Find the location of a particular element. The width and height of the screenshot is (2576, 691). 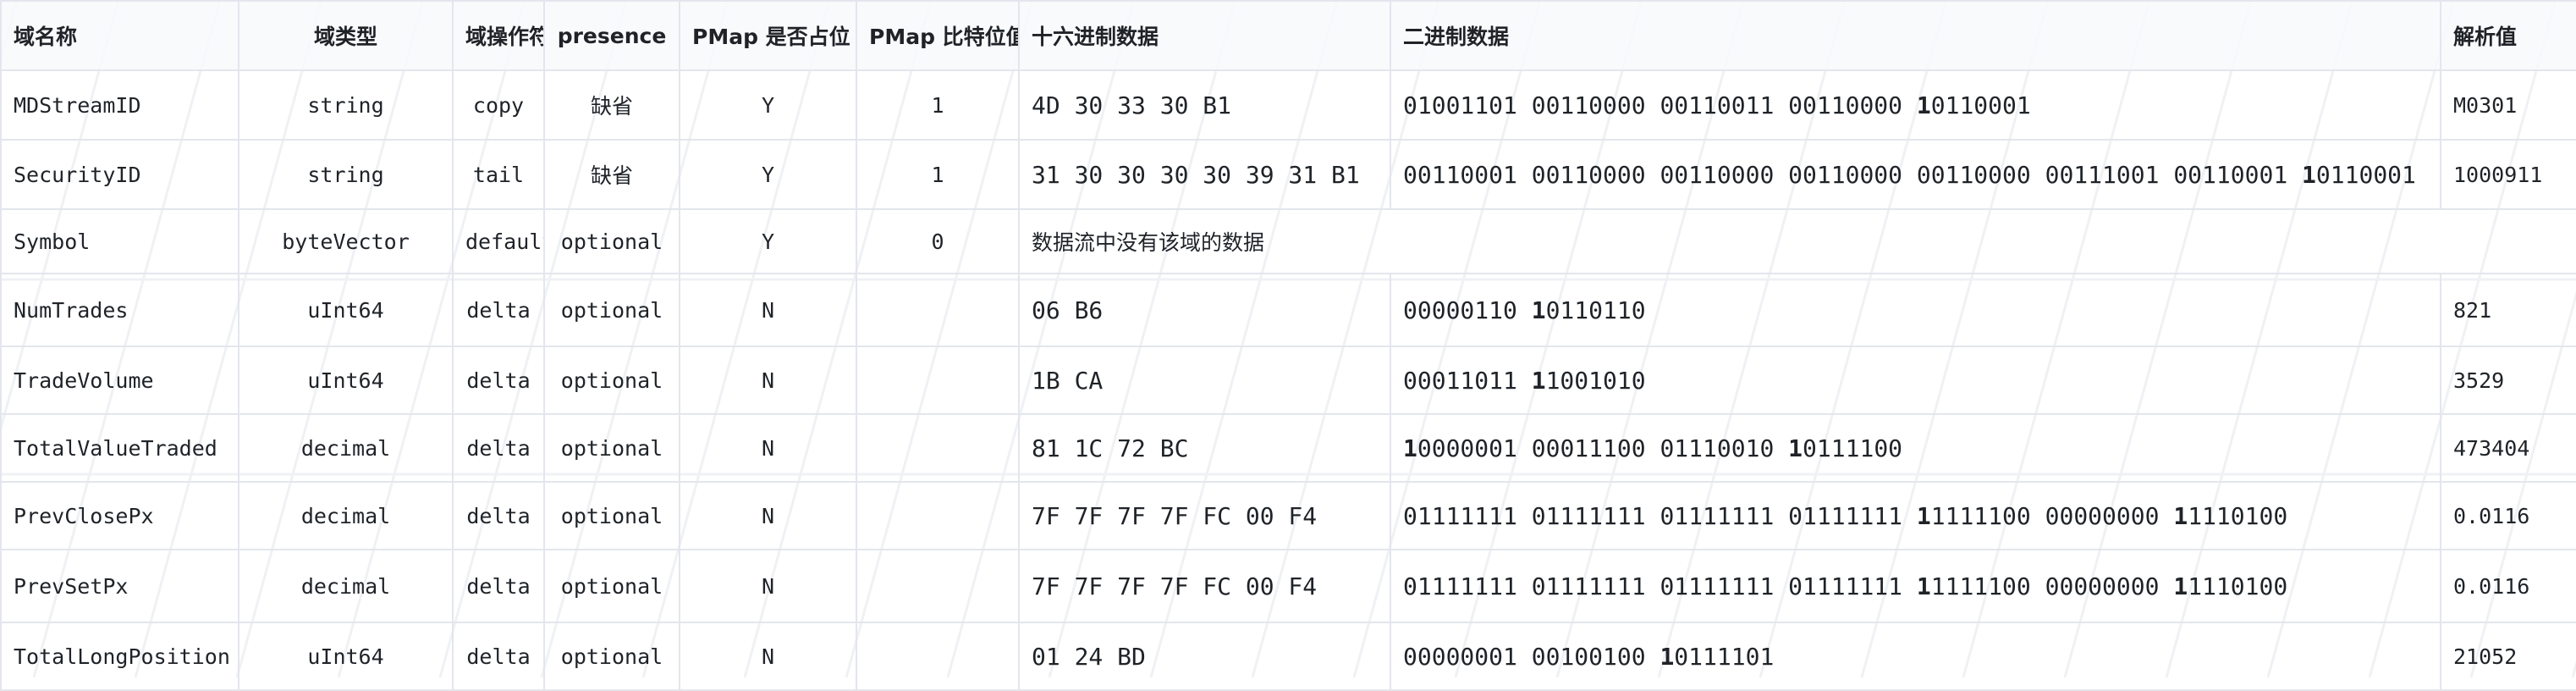

binary-byte: 01110010 is located at coordinates (1717, 448).